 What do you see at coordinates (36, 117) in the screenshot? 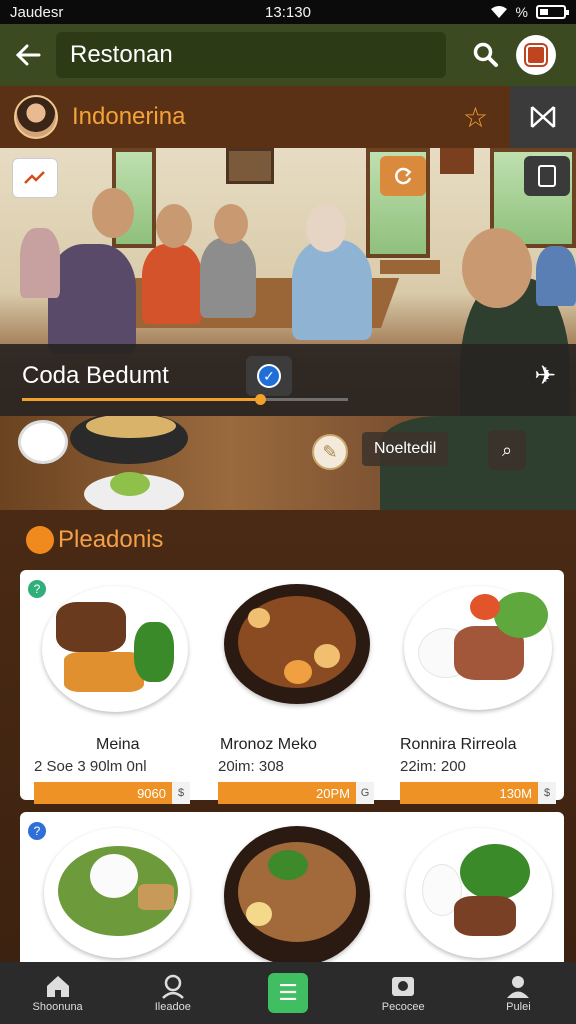
I see `avatar` at bounding box center [36, 117].